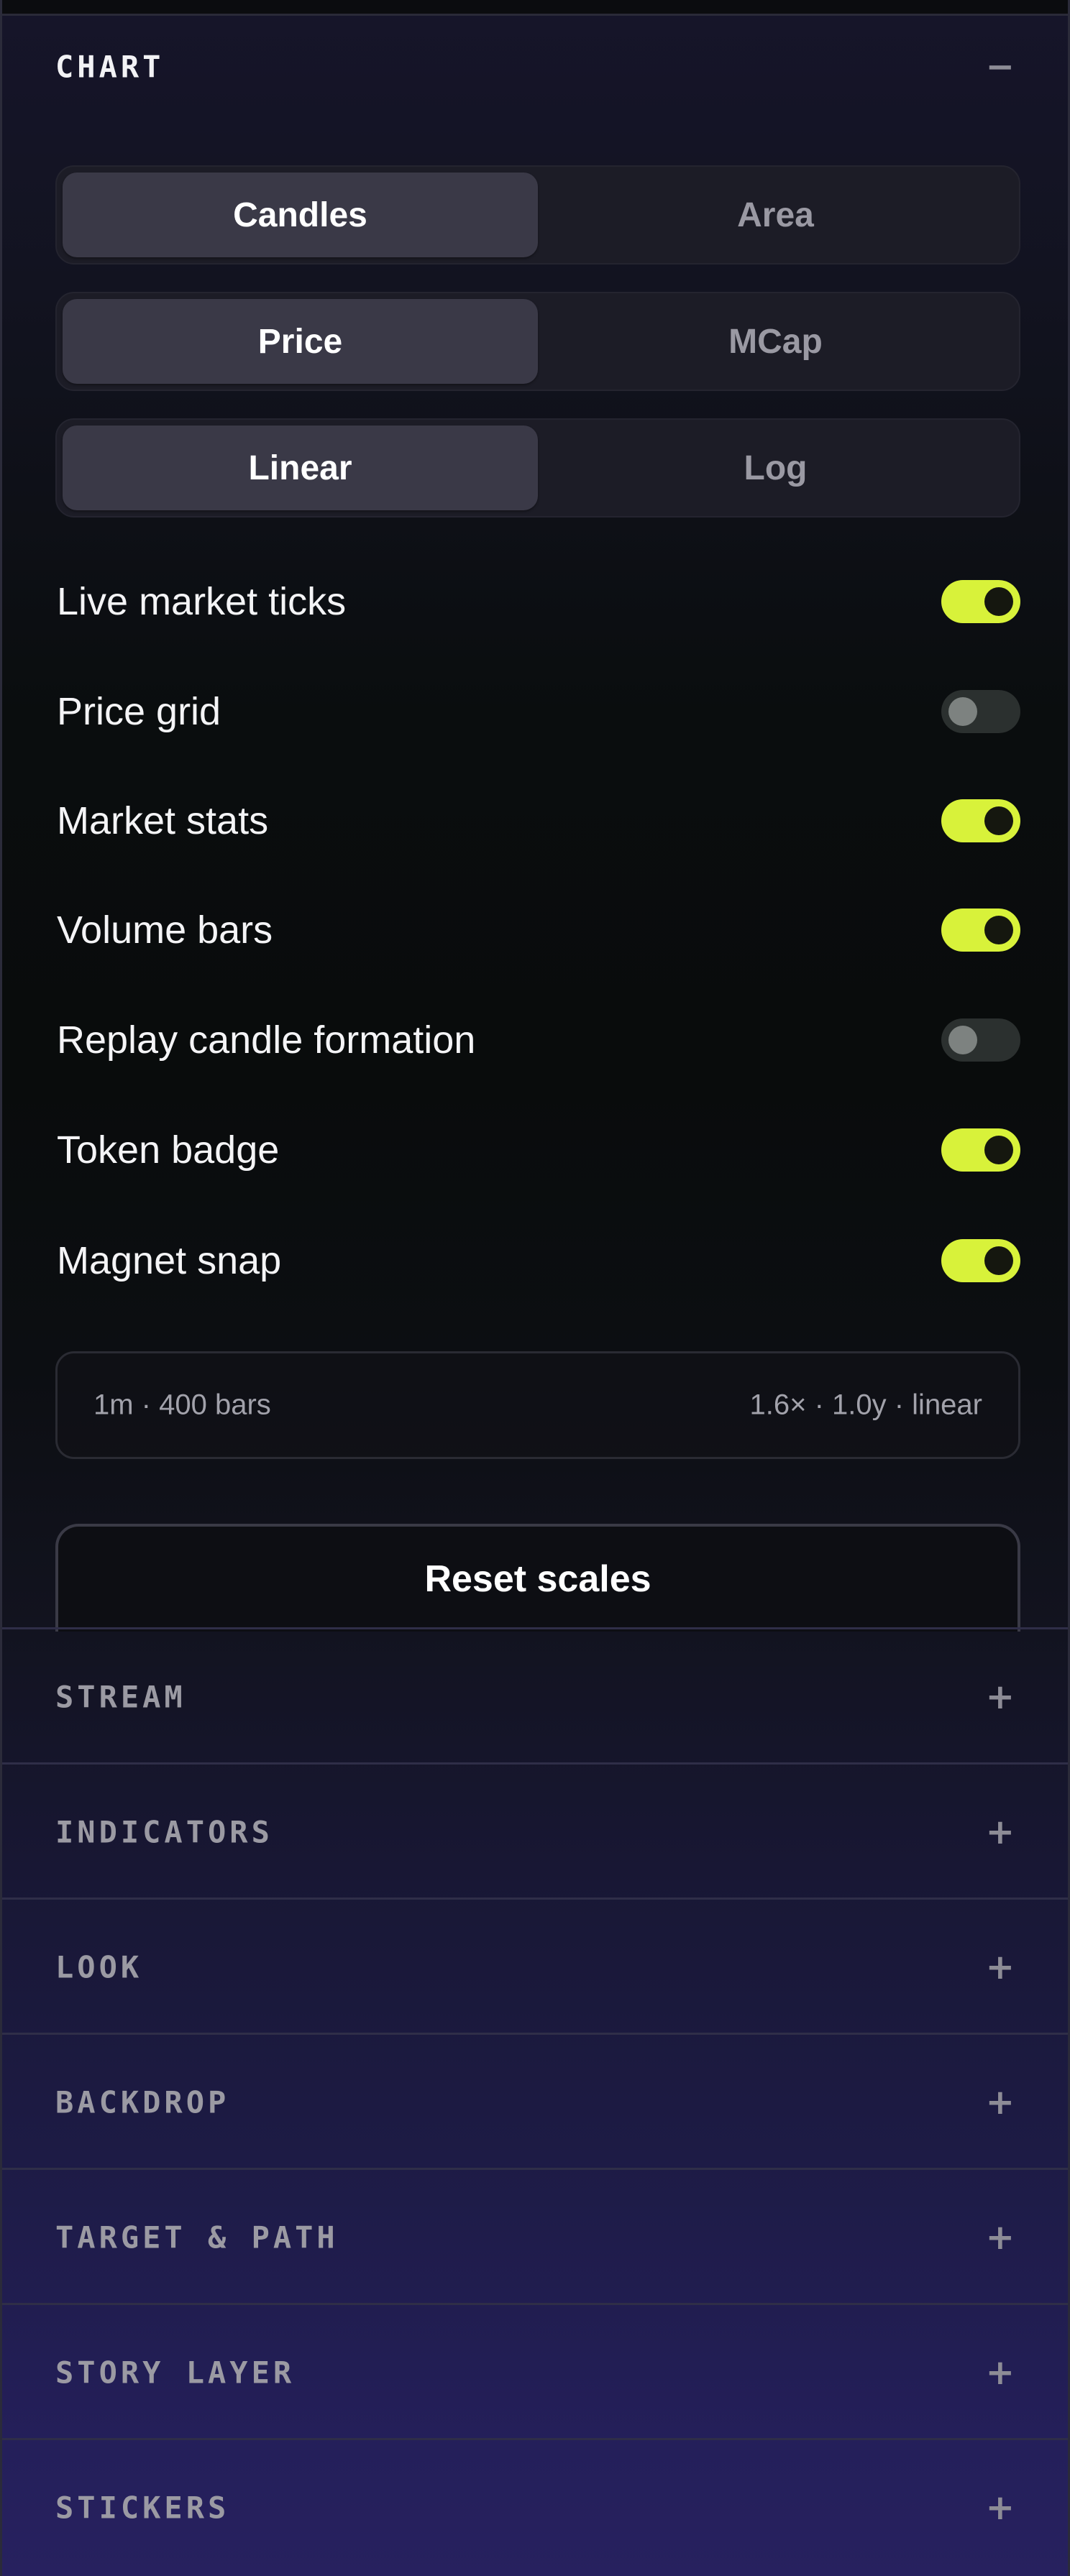 This screenshot has width=1070, height=2576. Describe the element at coordinates (537, 820) in the screenshot. I see `toggle-row-market-stats: Market stats` at that location.